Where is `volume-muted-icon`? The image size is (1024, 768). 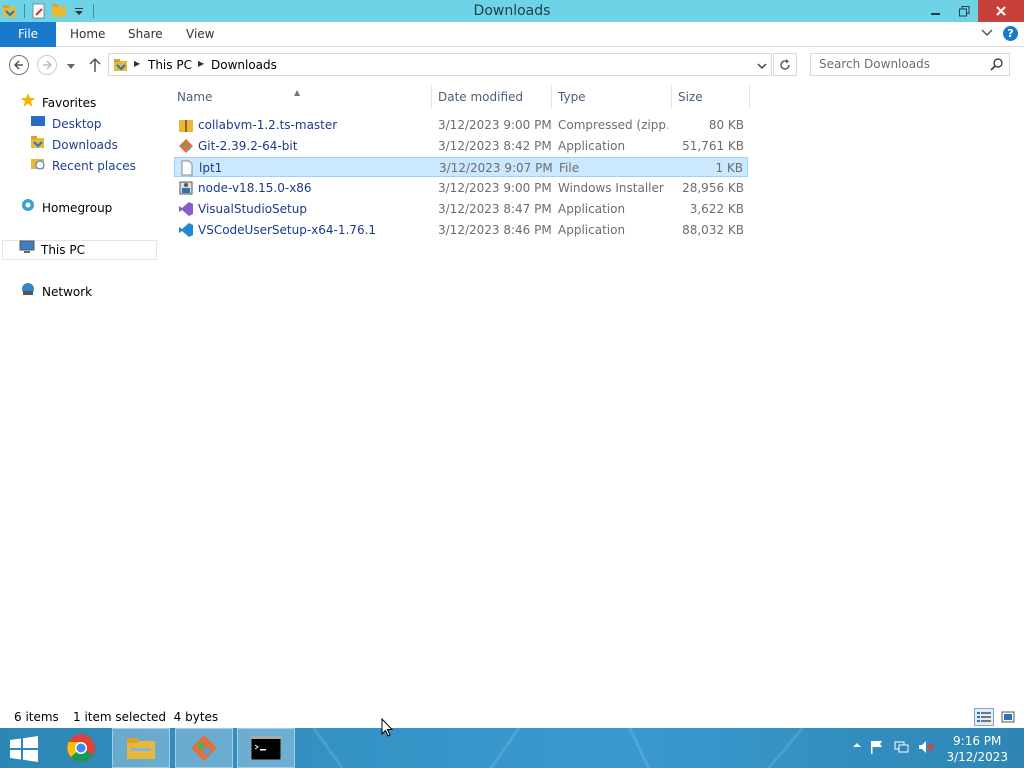
volume-muted-icon is located at coordinates (926, 748).